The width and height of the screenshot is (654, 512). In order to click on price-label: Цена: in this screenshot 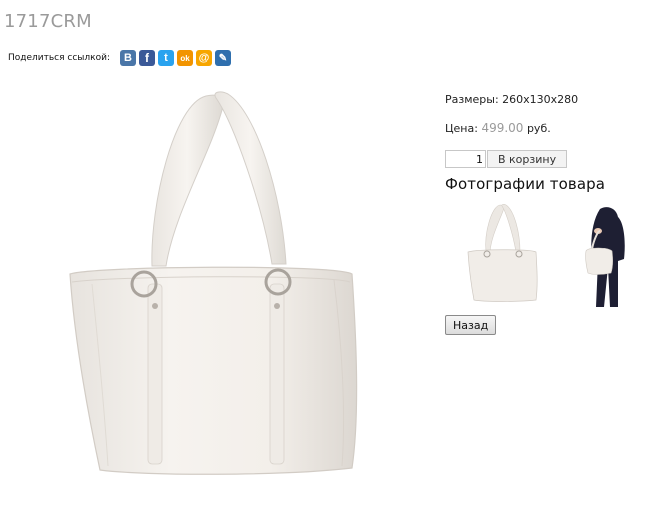, I will do `click(461, 128)`.